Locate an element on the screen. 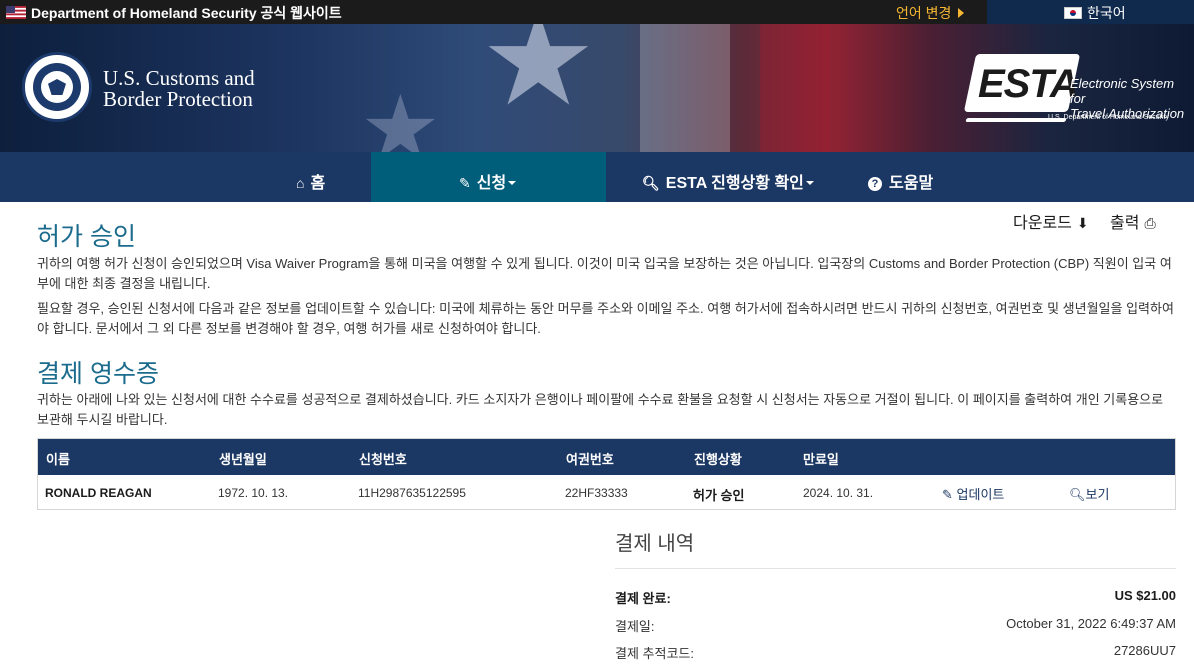 The width and height of the screenshot is (1194, 667). print-icon: ⎙ is located at coordinates (1150, 223).